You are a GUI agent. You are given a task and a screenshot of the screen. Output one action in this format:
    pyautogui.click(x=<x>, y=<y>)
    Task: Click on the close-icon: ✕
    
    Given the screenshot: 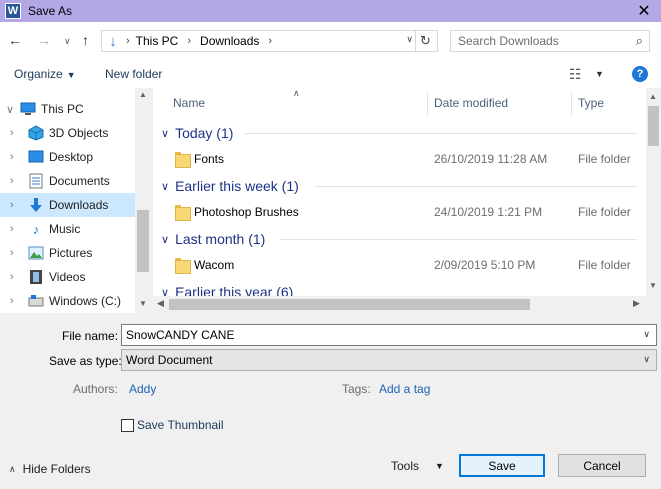 What is the action you would take?
    pyautogui.click(x=644, y=11)
    